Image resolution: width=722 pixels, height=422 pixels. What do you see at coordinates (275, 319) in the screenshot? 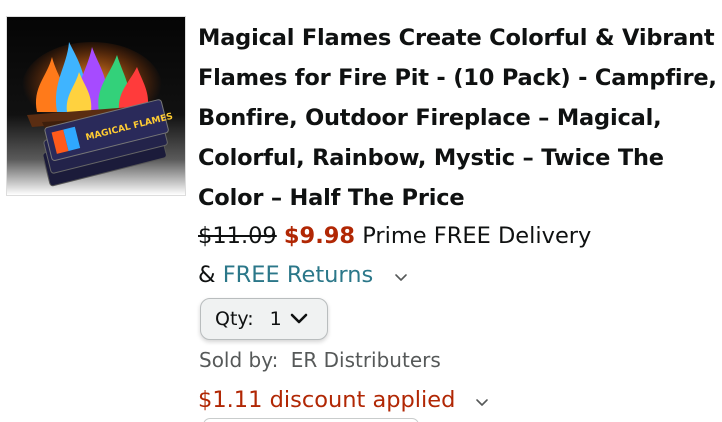
I see `quantity-value: 1` at bounding box center [275, 319].